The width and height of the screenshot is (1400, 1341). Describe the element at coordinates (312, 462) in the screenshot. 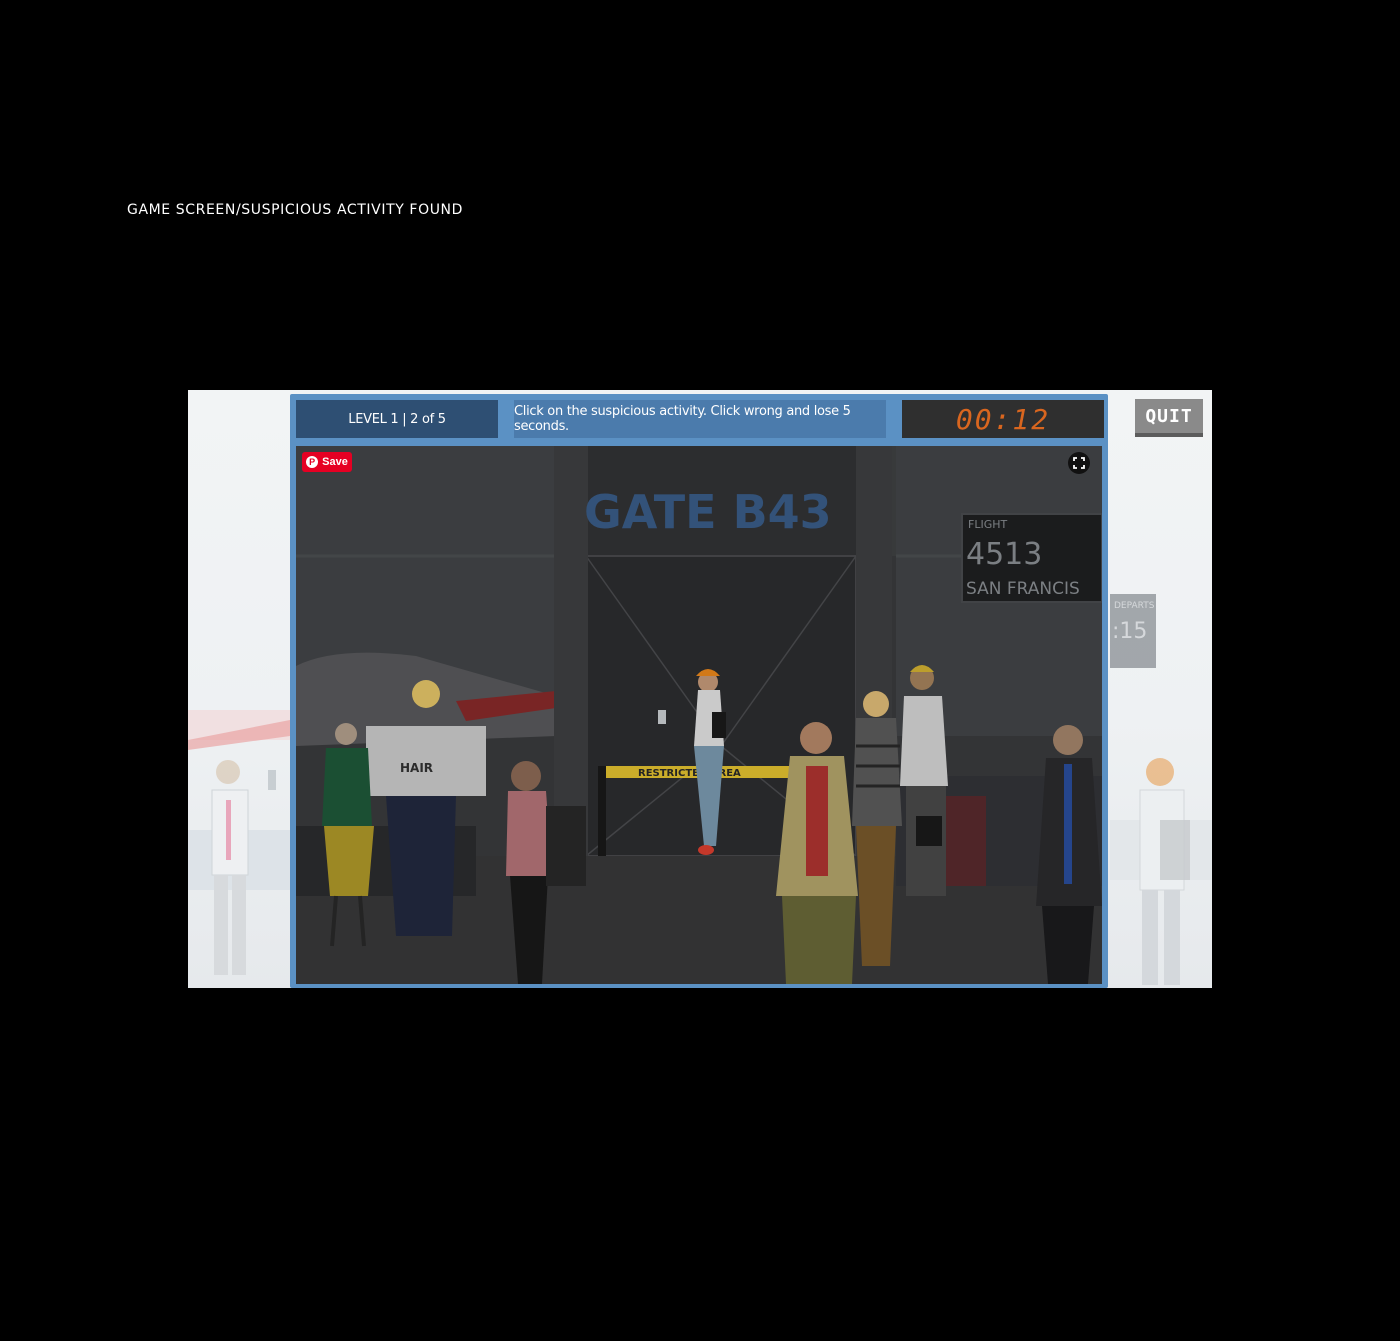

I see `pinterest-icon: P` at that location.